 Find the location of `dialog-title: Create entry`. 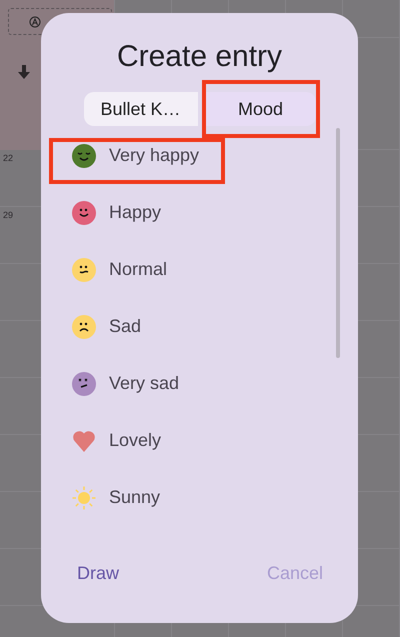

dialog-title: Create entry is located at coordinates (200, 57).